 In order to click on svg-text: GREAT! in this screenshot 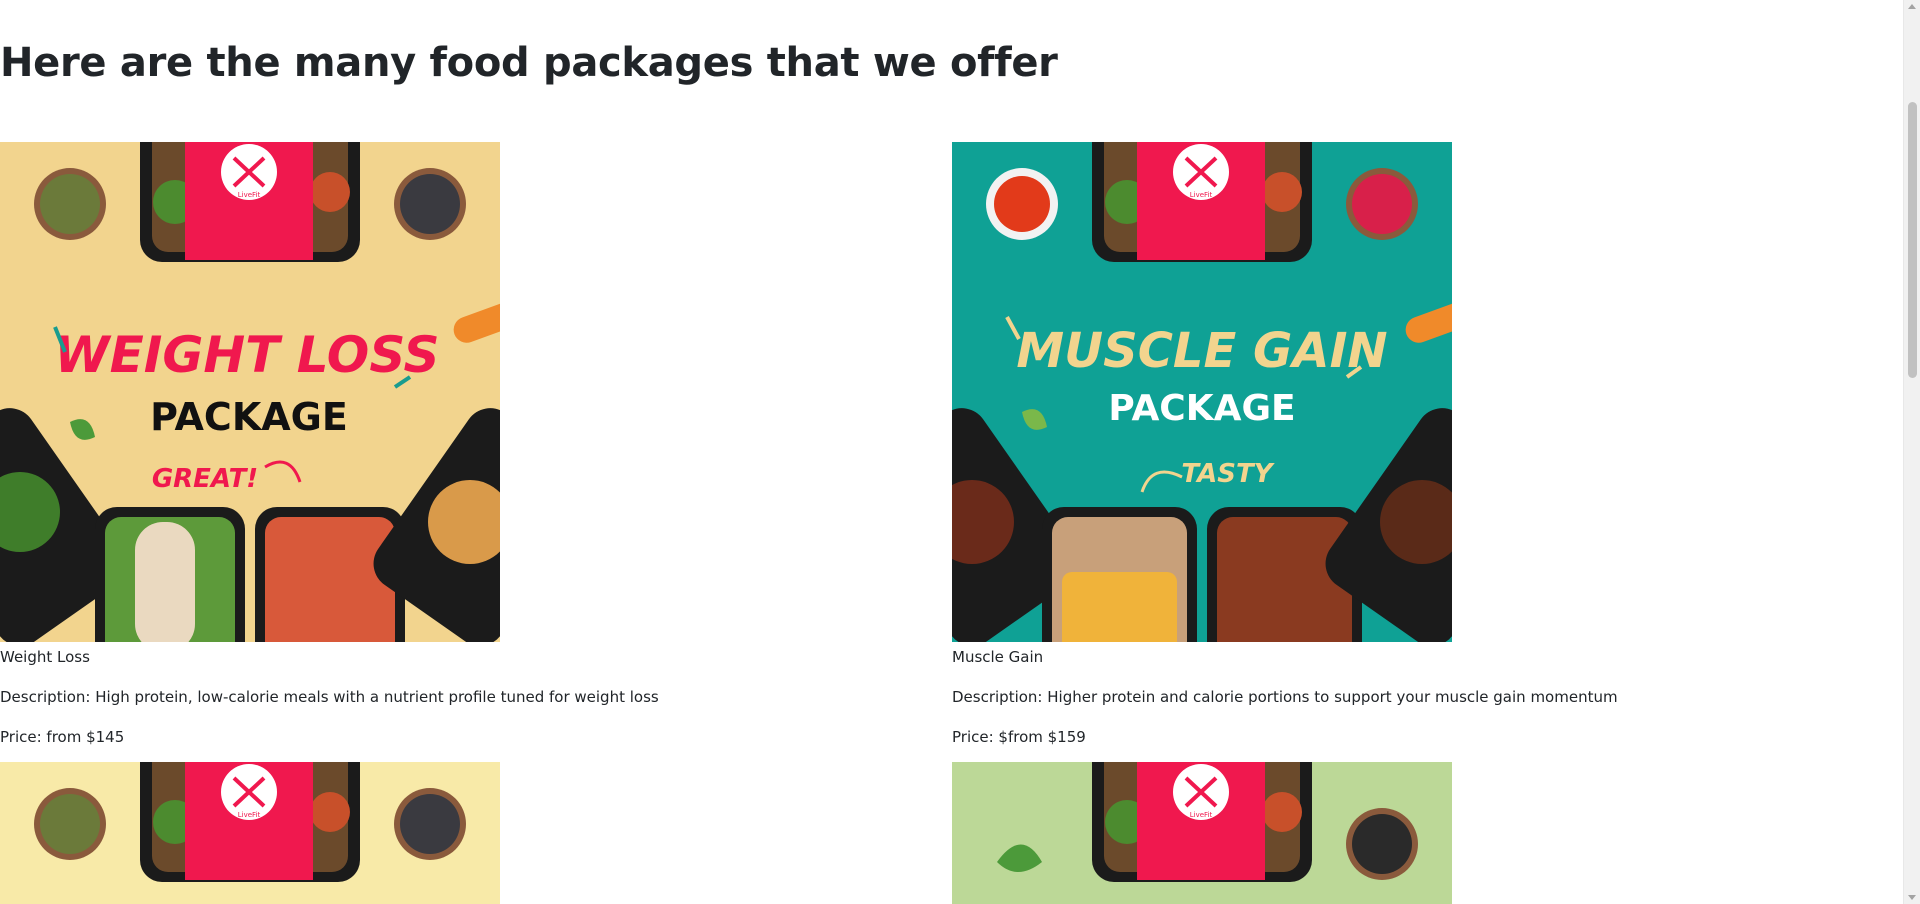, I will do `click(205, 479)`.